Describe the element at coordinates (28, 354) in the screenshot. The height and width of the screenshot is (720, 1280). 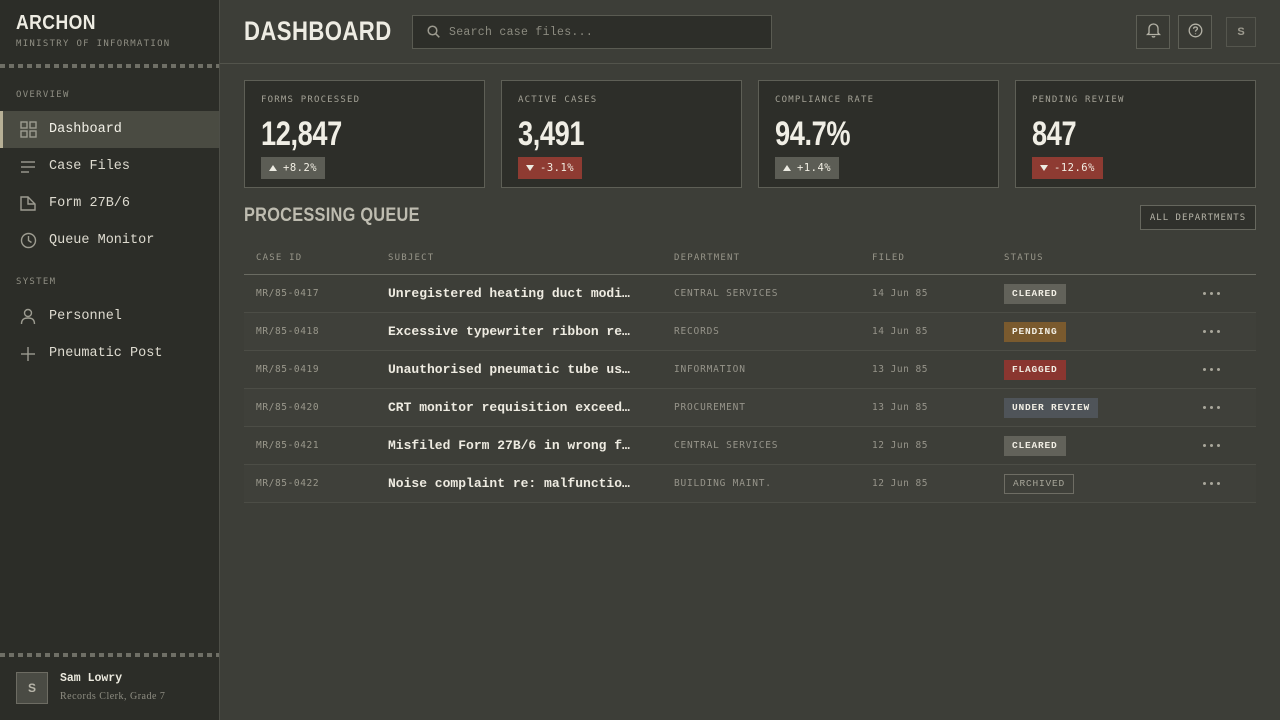
I see `plus-icon` at that location.